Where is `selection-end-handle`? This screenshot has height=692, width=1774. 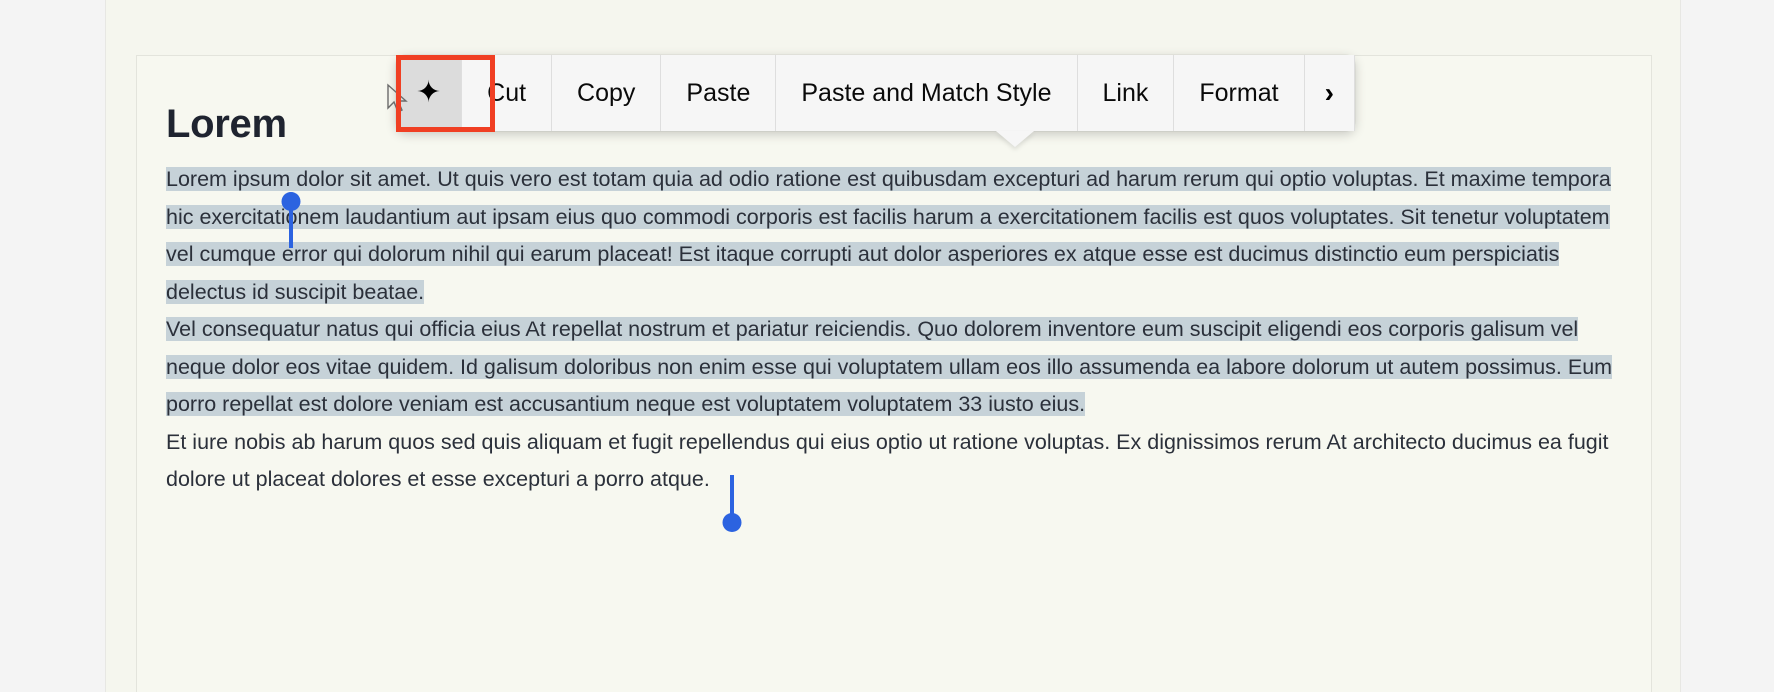
selection-end-handle is located at coordinates (732, 498).